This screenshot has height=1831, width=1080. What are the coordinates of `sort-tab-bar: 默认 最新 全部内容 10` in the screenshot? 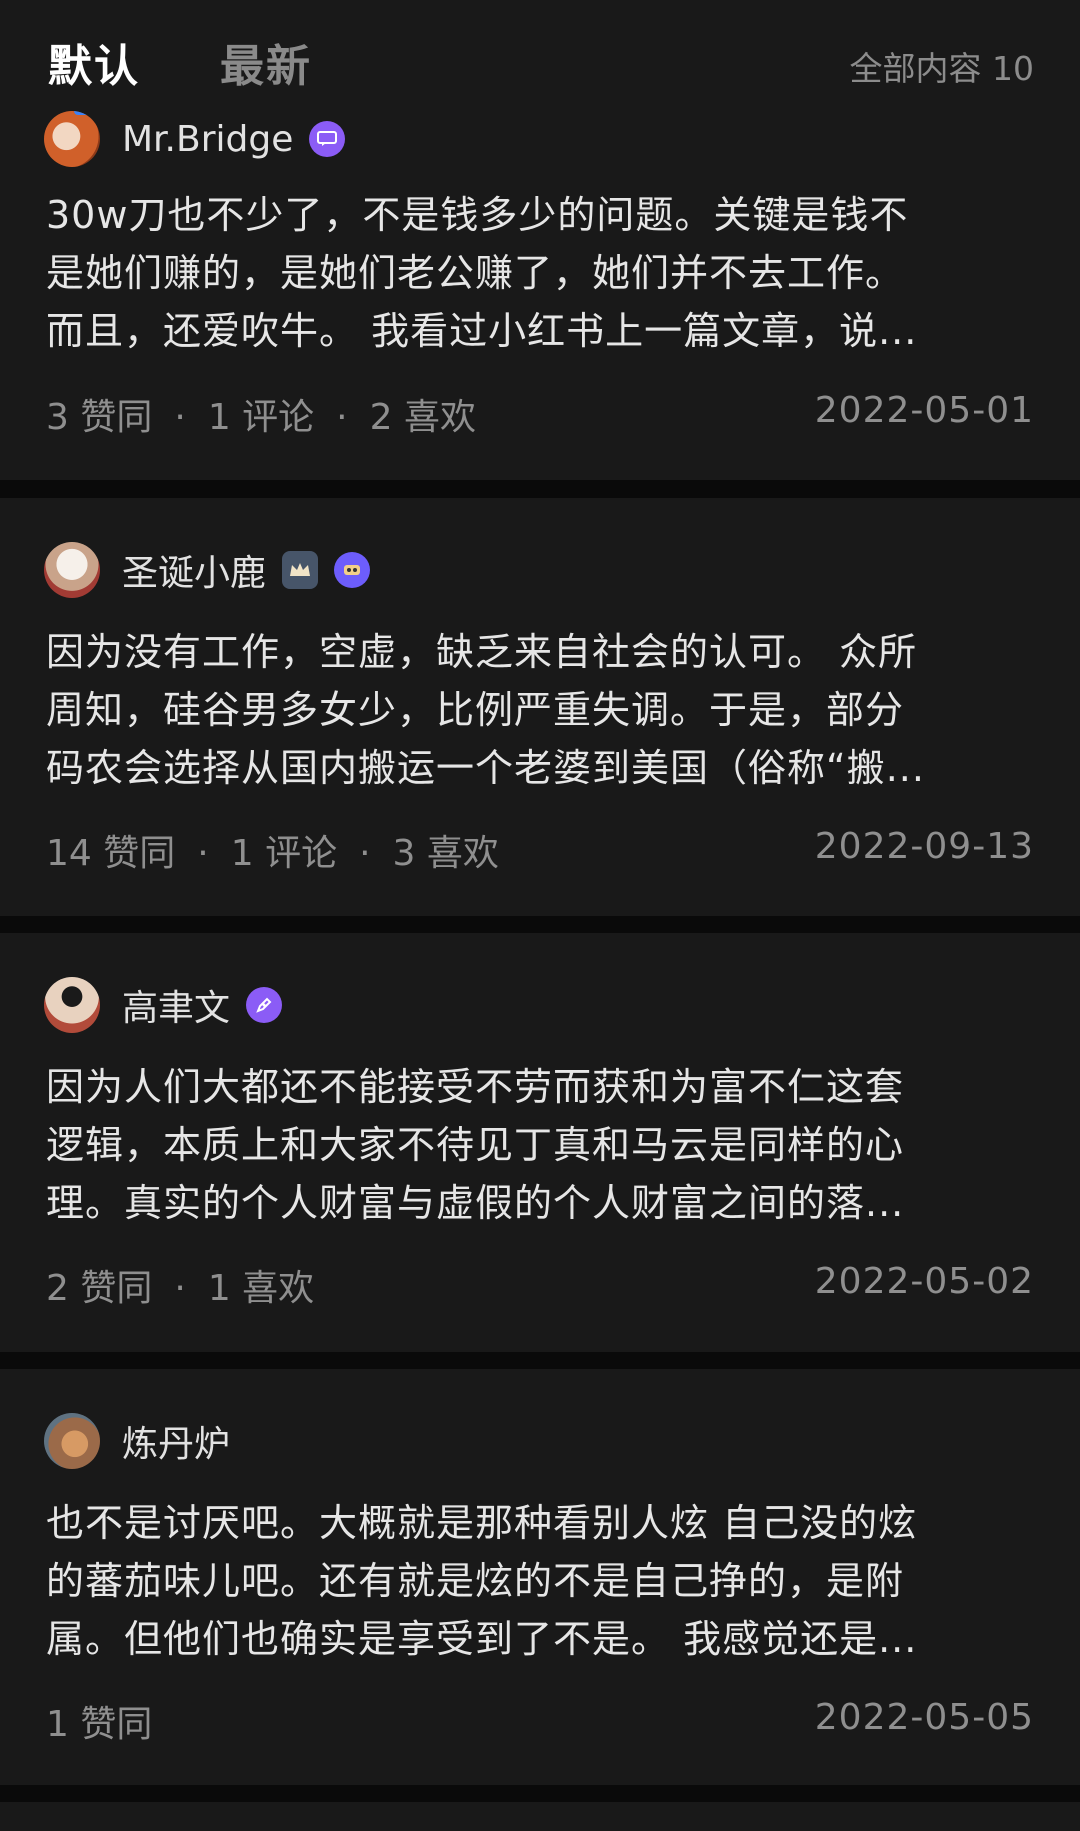 It's located at (540, 55).